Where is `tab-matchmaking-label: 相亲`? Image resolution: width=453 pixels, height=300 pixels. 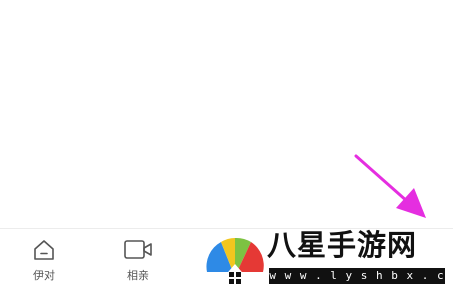
tab-matchmaking-label: 相亲 is located at coordinates (138, 275).